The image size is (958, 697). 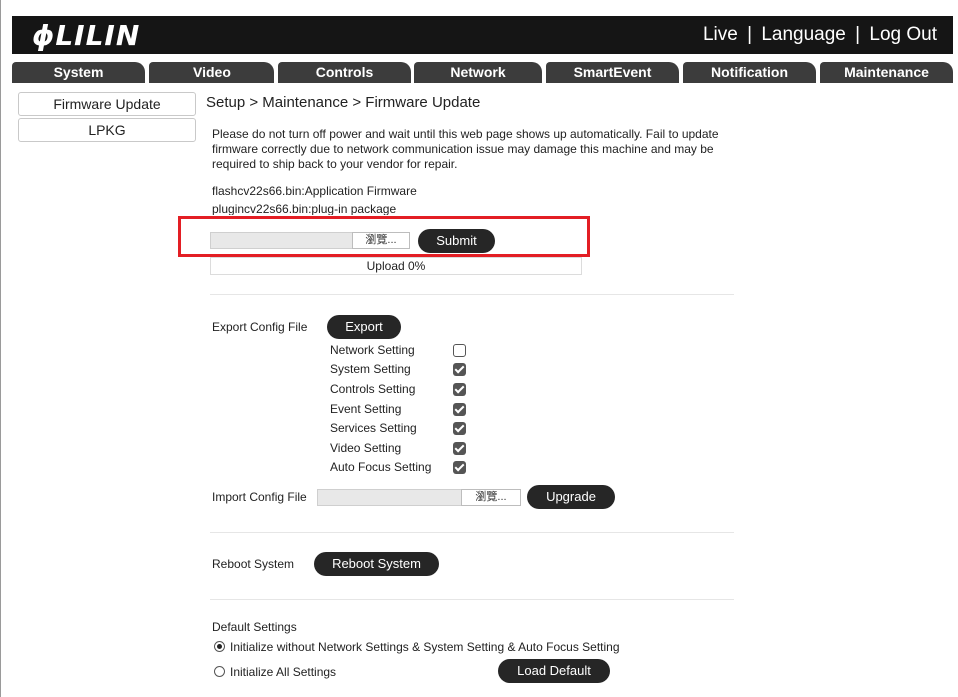 I want to click on upgrade-button: Upgrade, so click(x=571, y=497).